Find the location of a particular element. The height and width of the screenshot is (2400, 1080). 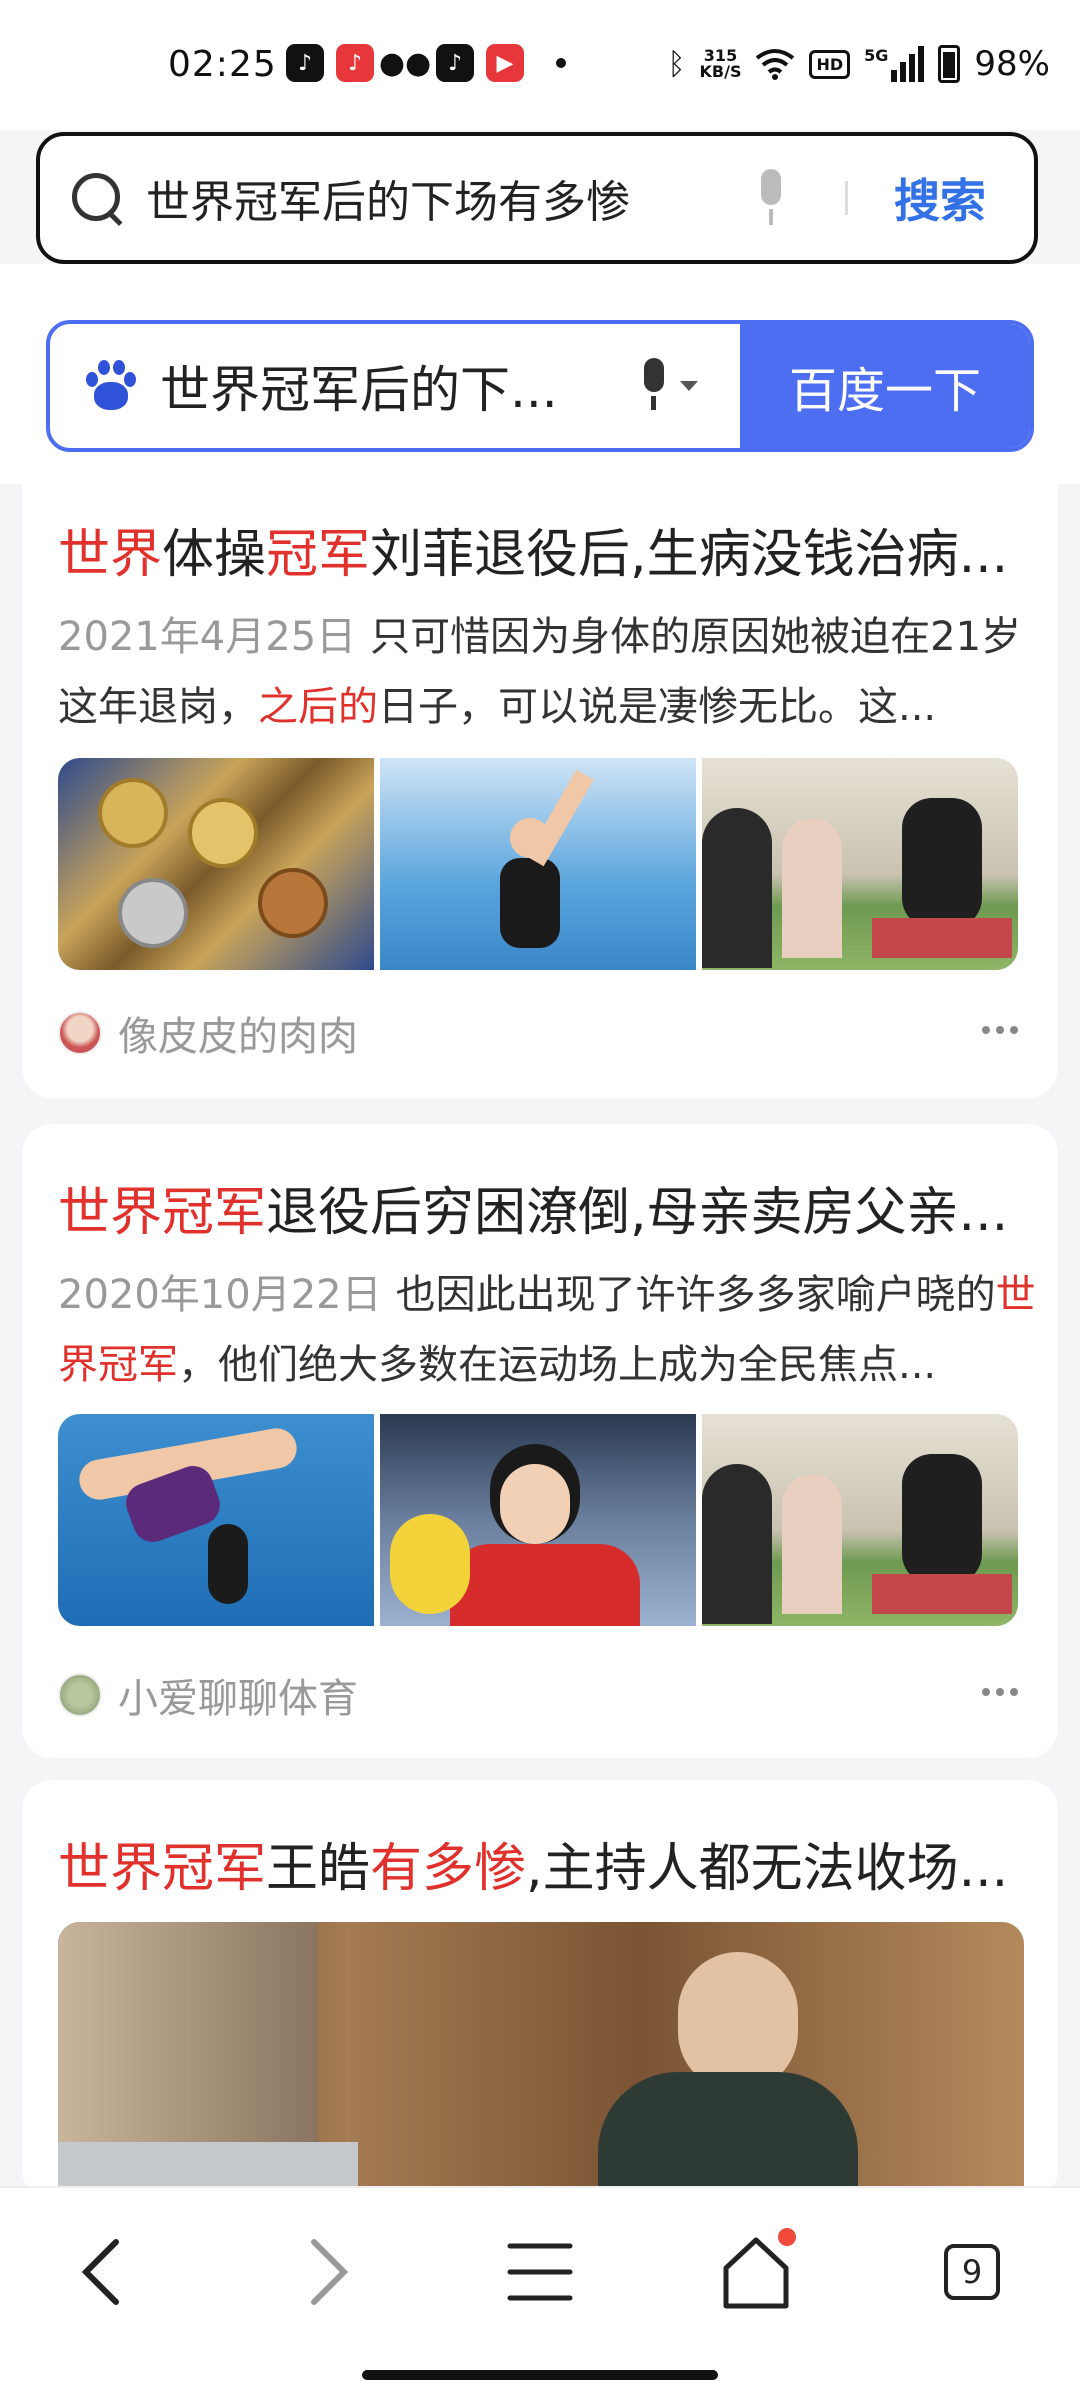

gesture-bar is located at coordinates (540, 2375).